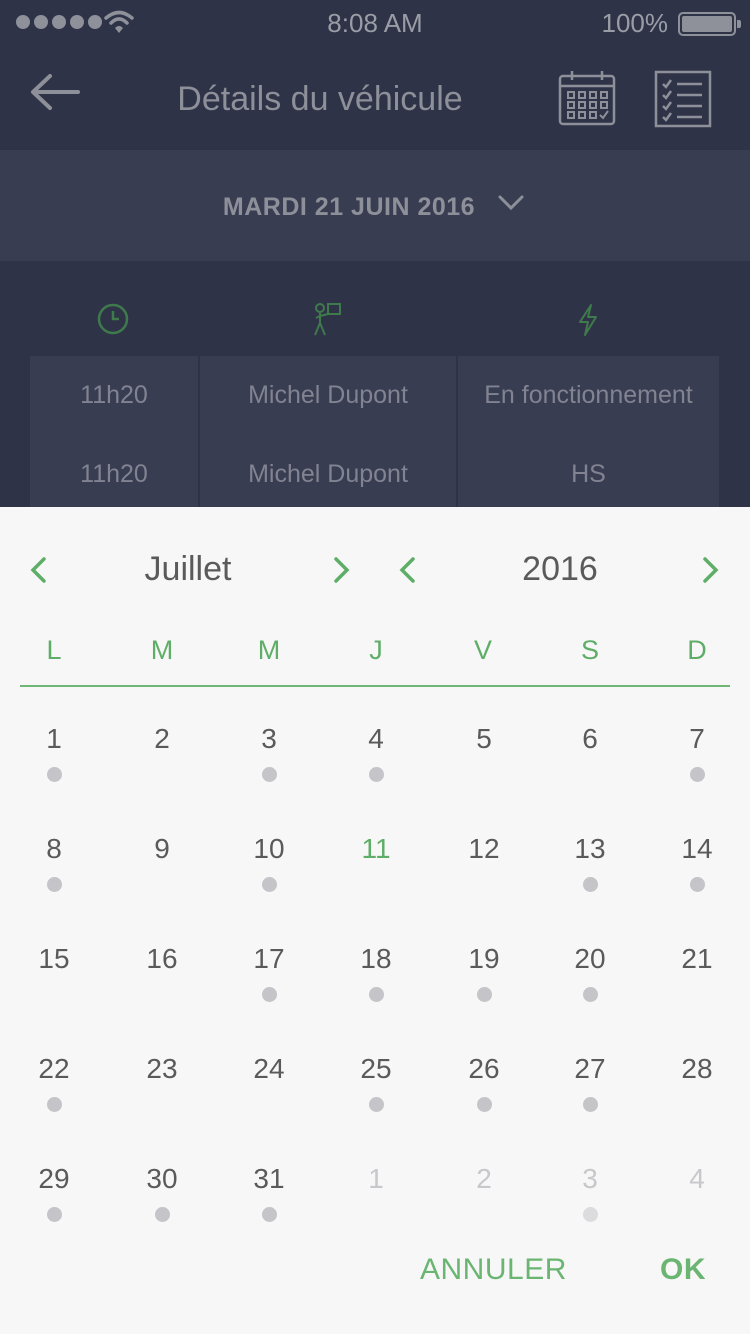 The width and height of the screenshot is (750, 1334). Describe the element at coordinates (697, 739) in the screenshot. I see `calendar-day: 7` at that location.